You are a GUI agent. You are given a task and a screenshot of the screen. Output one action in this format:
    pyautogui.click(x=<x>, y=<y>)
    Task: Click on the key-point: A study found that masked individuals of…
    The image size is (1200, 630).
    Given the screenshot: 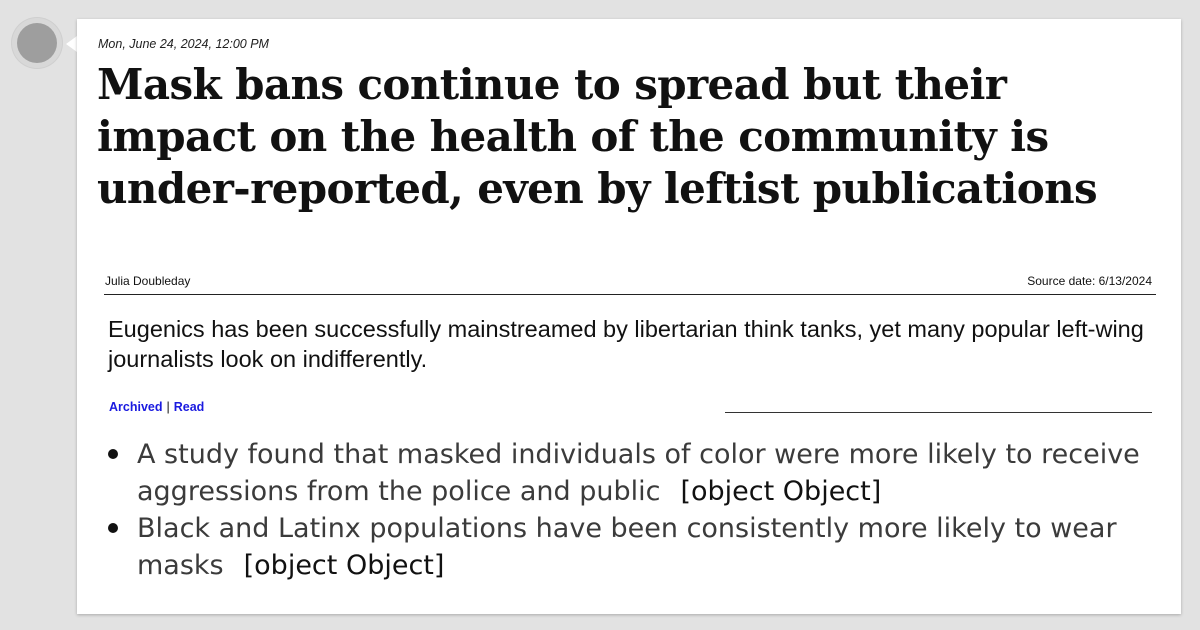 What is the action you would take?
    pyautogui.click(x=635, y=473)
    